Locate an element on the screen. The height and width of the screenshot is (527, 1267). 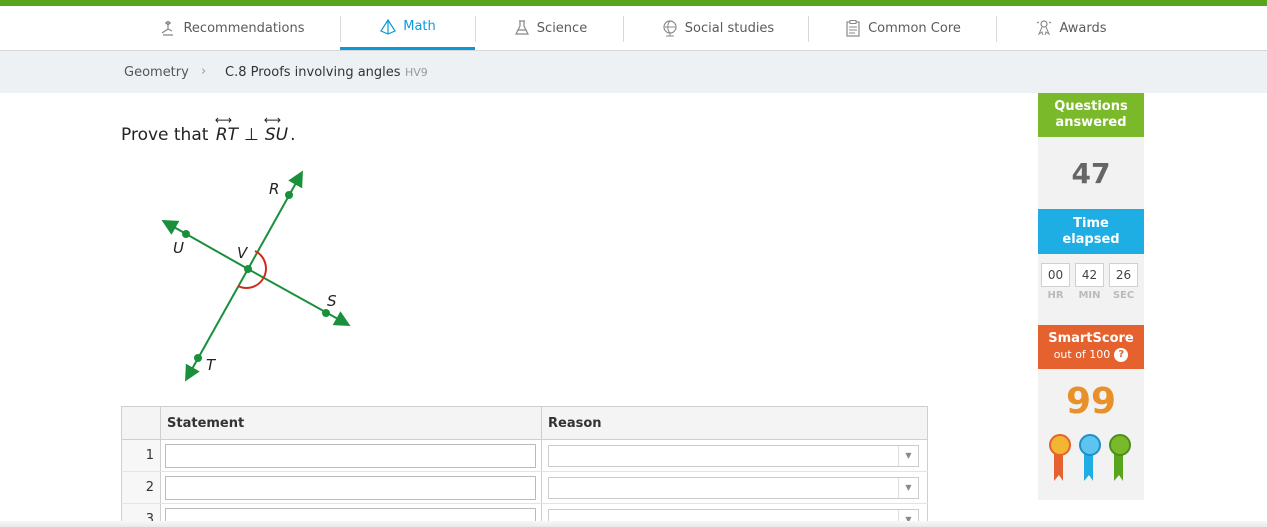
timer-minutes-label: MIN is located at coordinates (1089, 295).